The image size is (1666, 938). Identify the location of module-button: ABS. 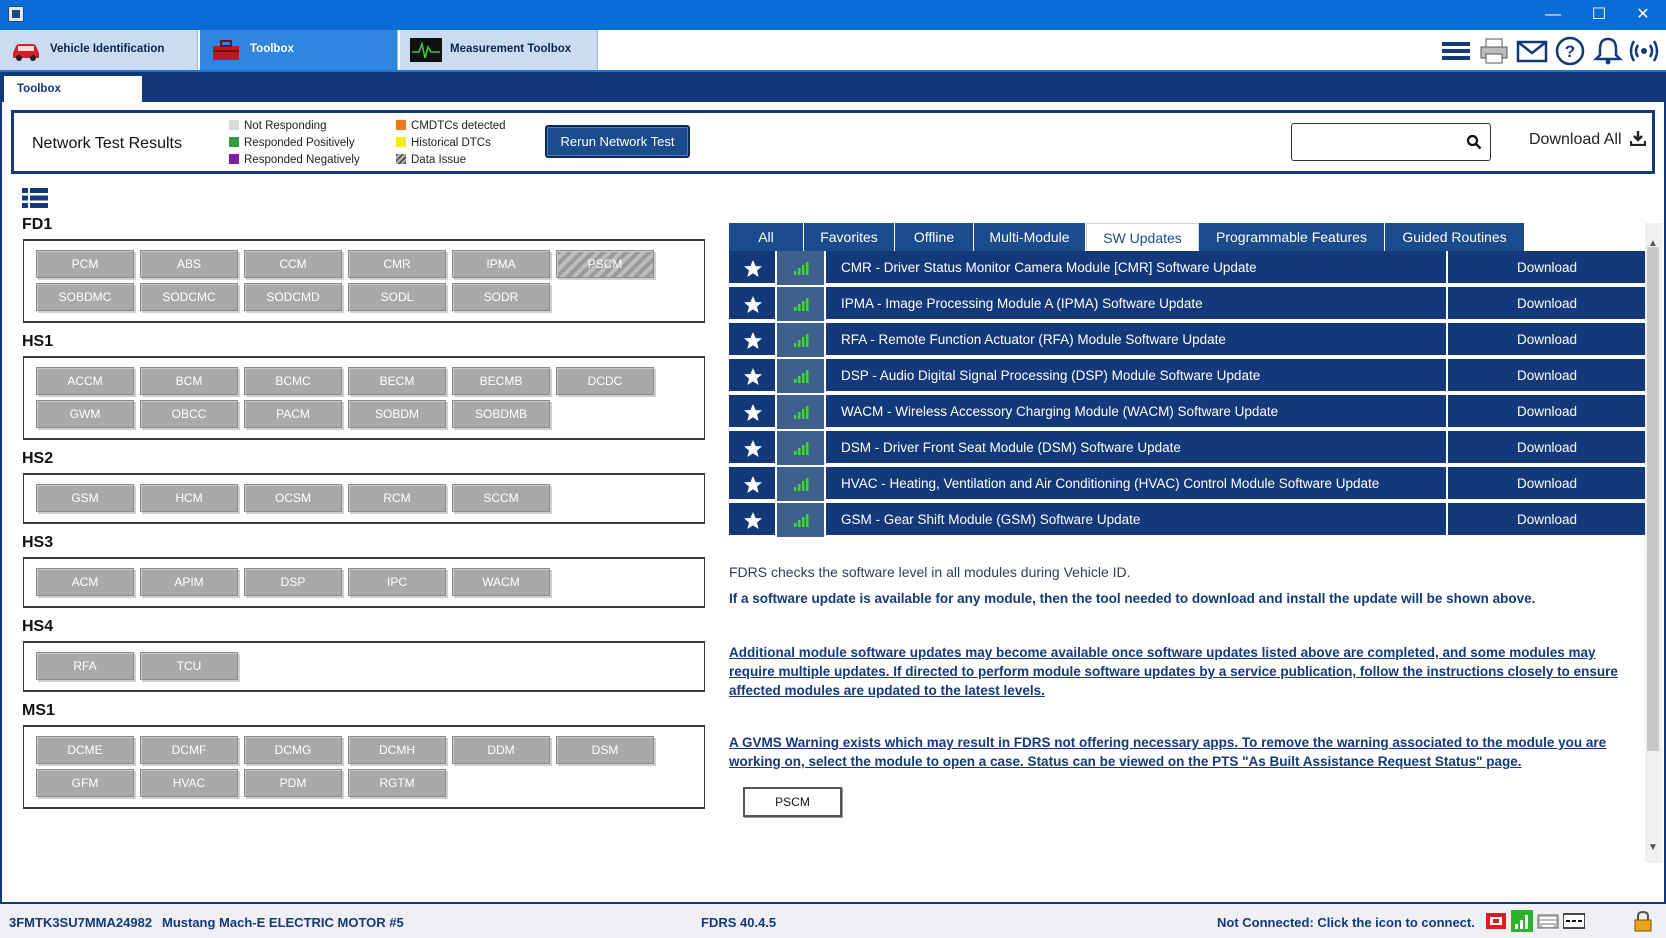
(189, 264).